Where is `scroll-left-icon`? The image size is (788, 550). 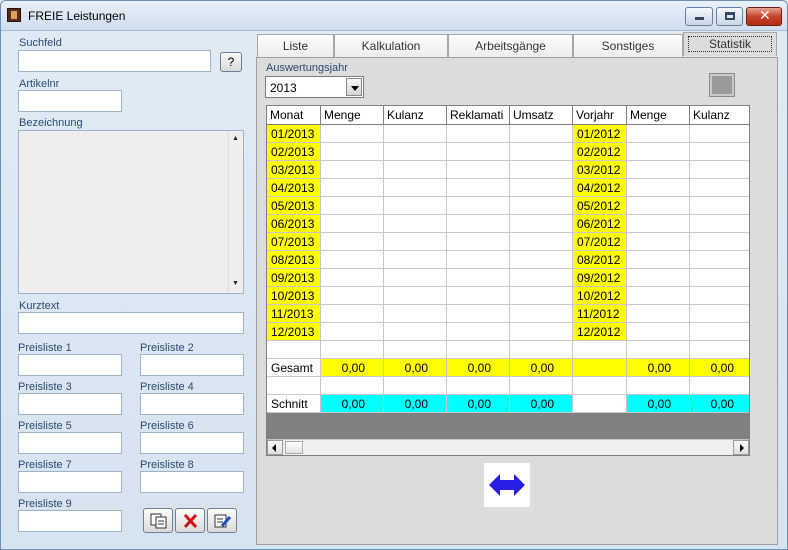 scroll-left-icon is located at coordinates (275, 447).